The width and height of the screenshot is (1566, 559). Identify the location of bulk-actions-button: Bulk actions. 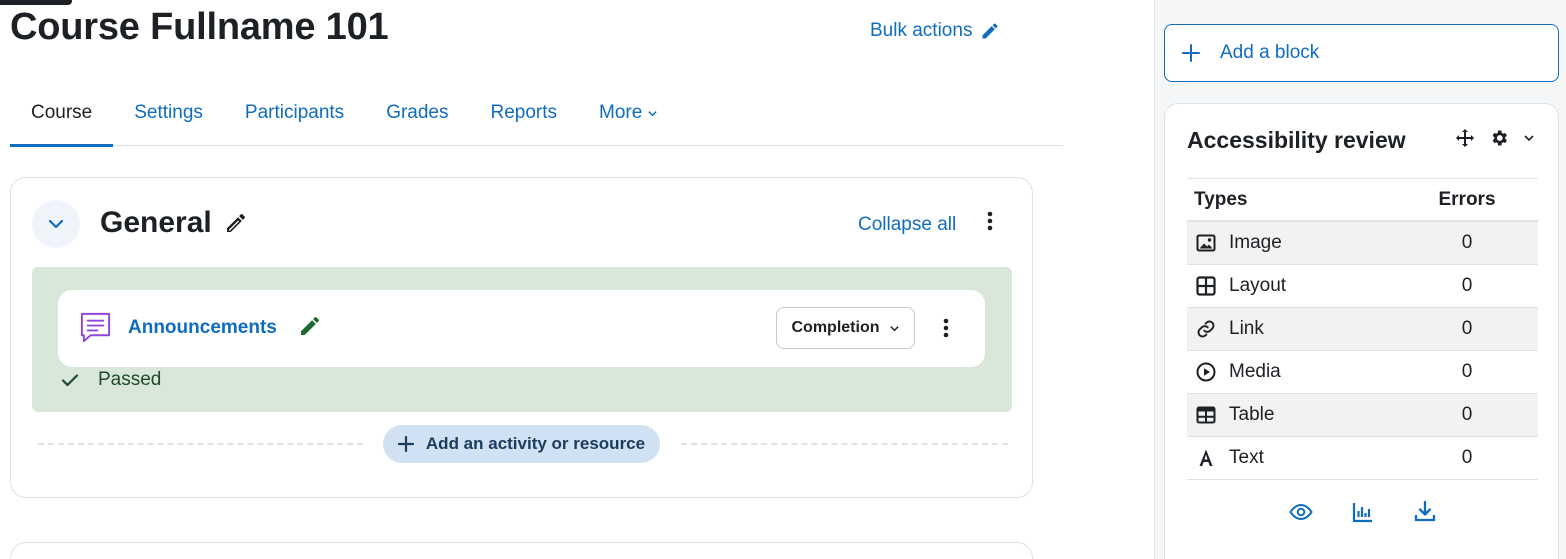
(935, 31).